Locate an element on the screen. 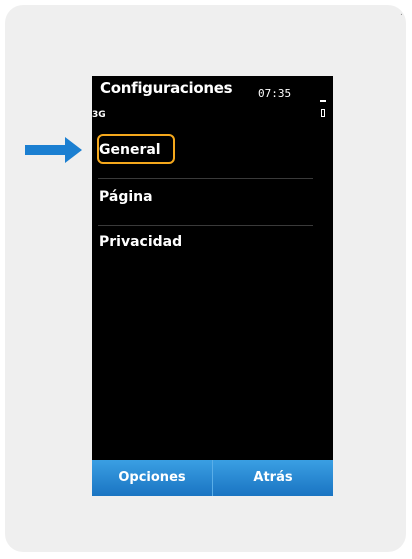 The image size is (412, 559). screen-title: Configuraciones is located at coordinates (166, 88).